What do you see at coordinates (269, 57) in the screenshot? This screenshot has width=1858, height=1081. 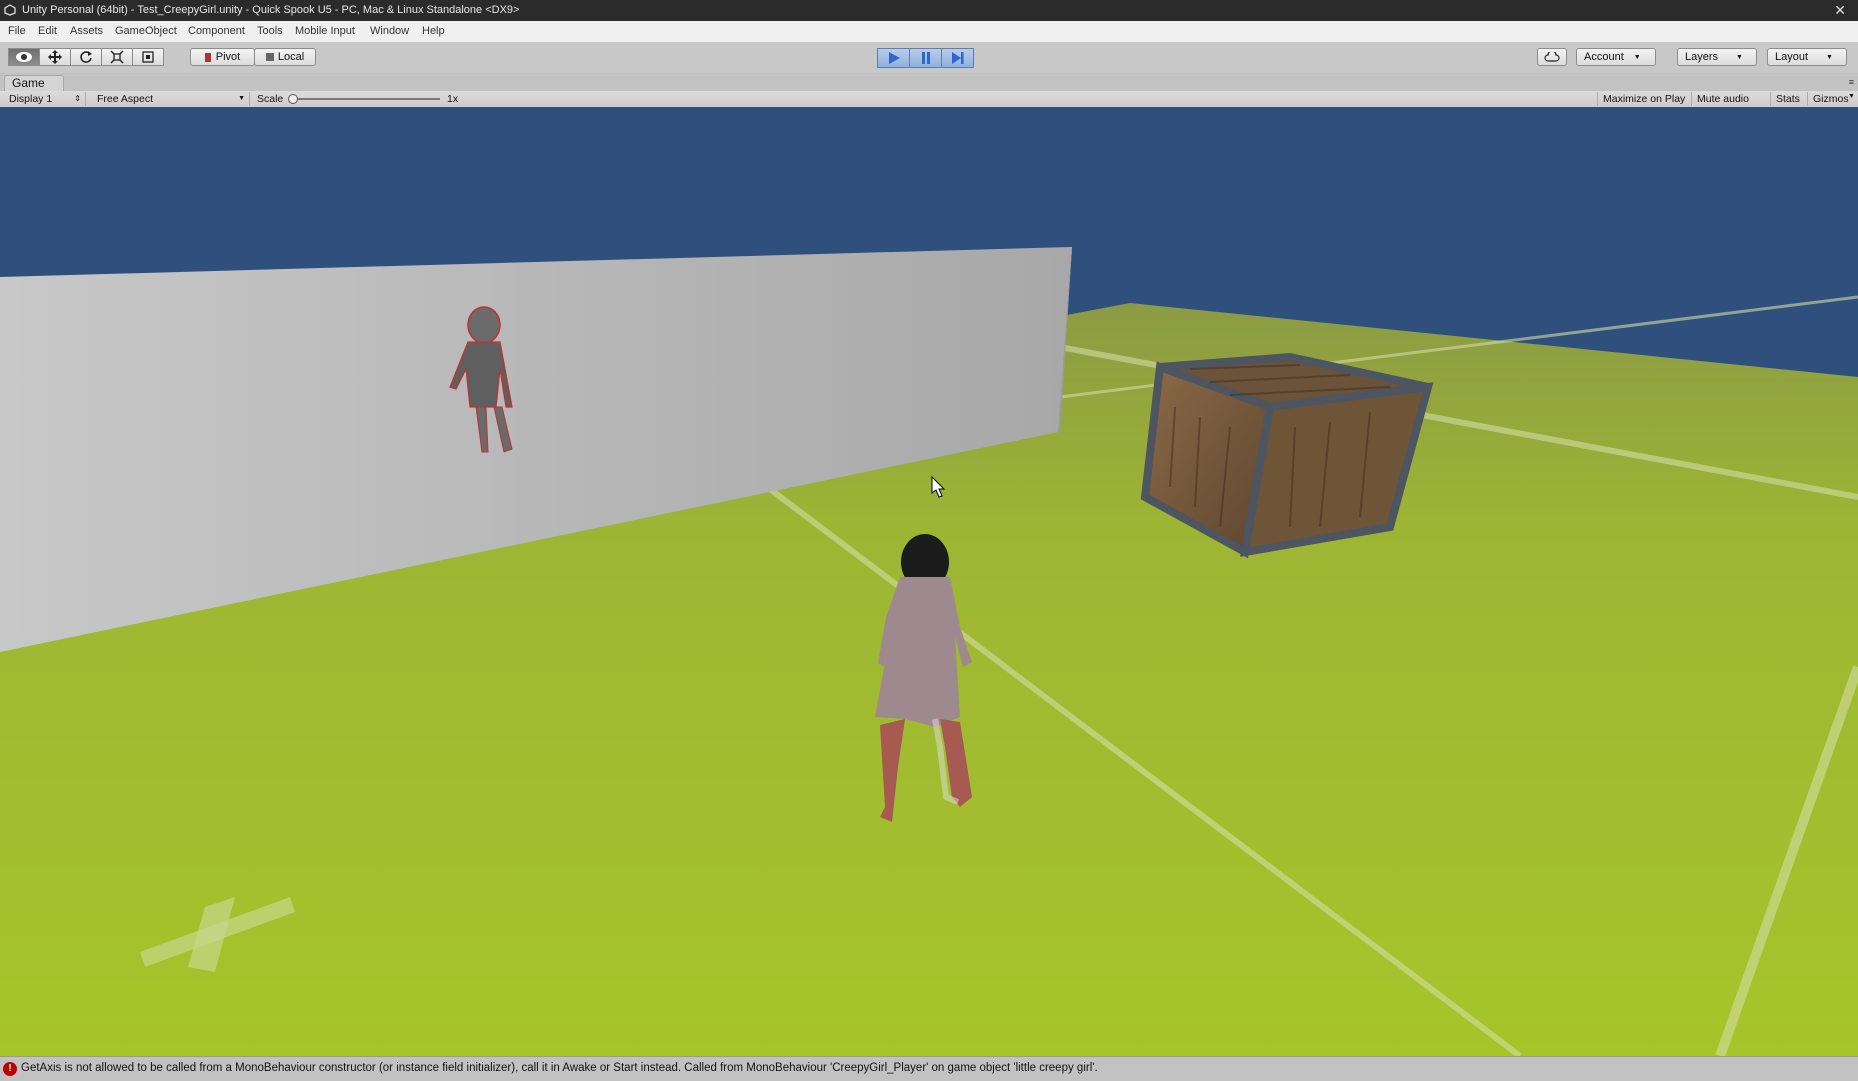 I see `cube-icon` at bounding box center [269, 57].